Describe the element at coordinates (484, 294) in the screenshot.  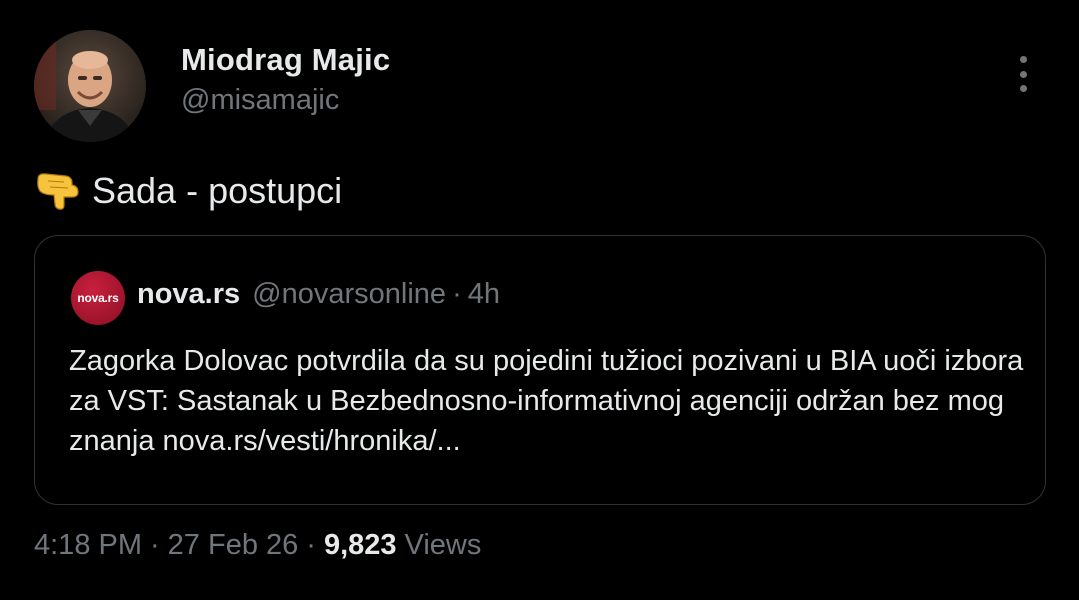
I see `quoted-timestamp: 4h` at that location.